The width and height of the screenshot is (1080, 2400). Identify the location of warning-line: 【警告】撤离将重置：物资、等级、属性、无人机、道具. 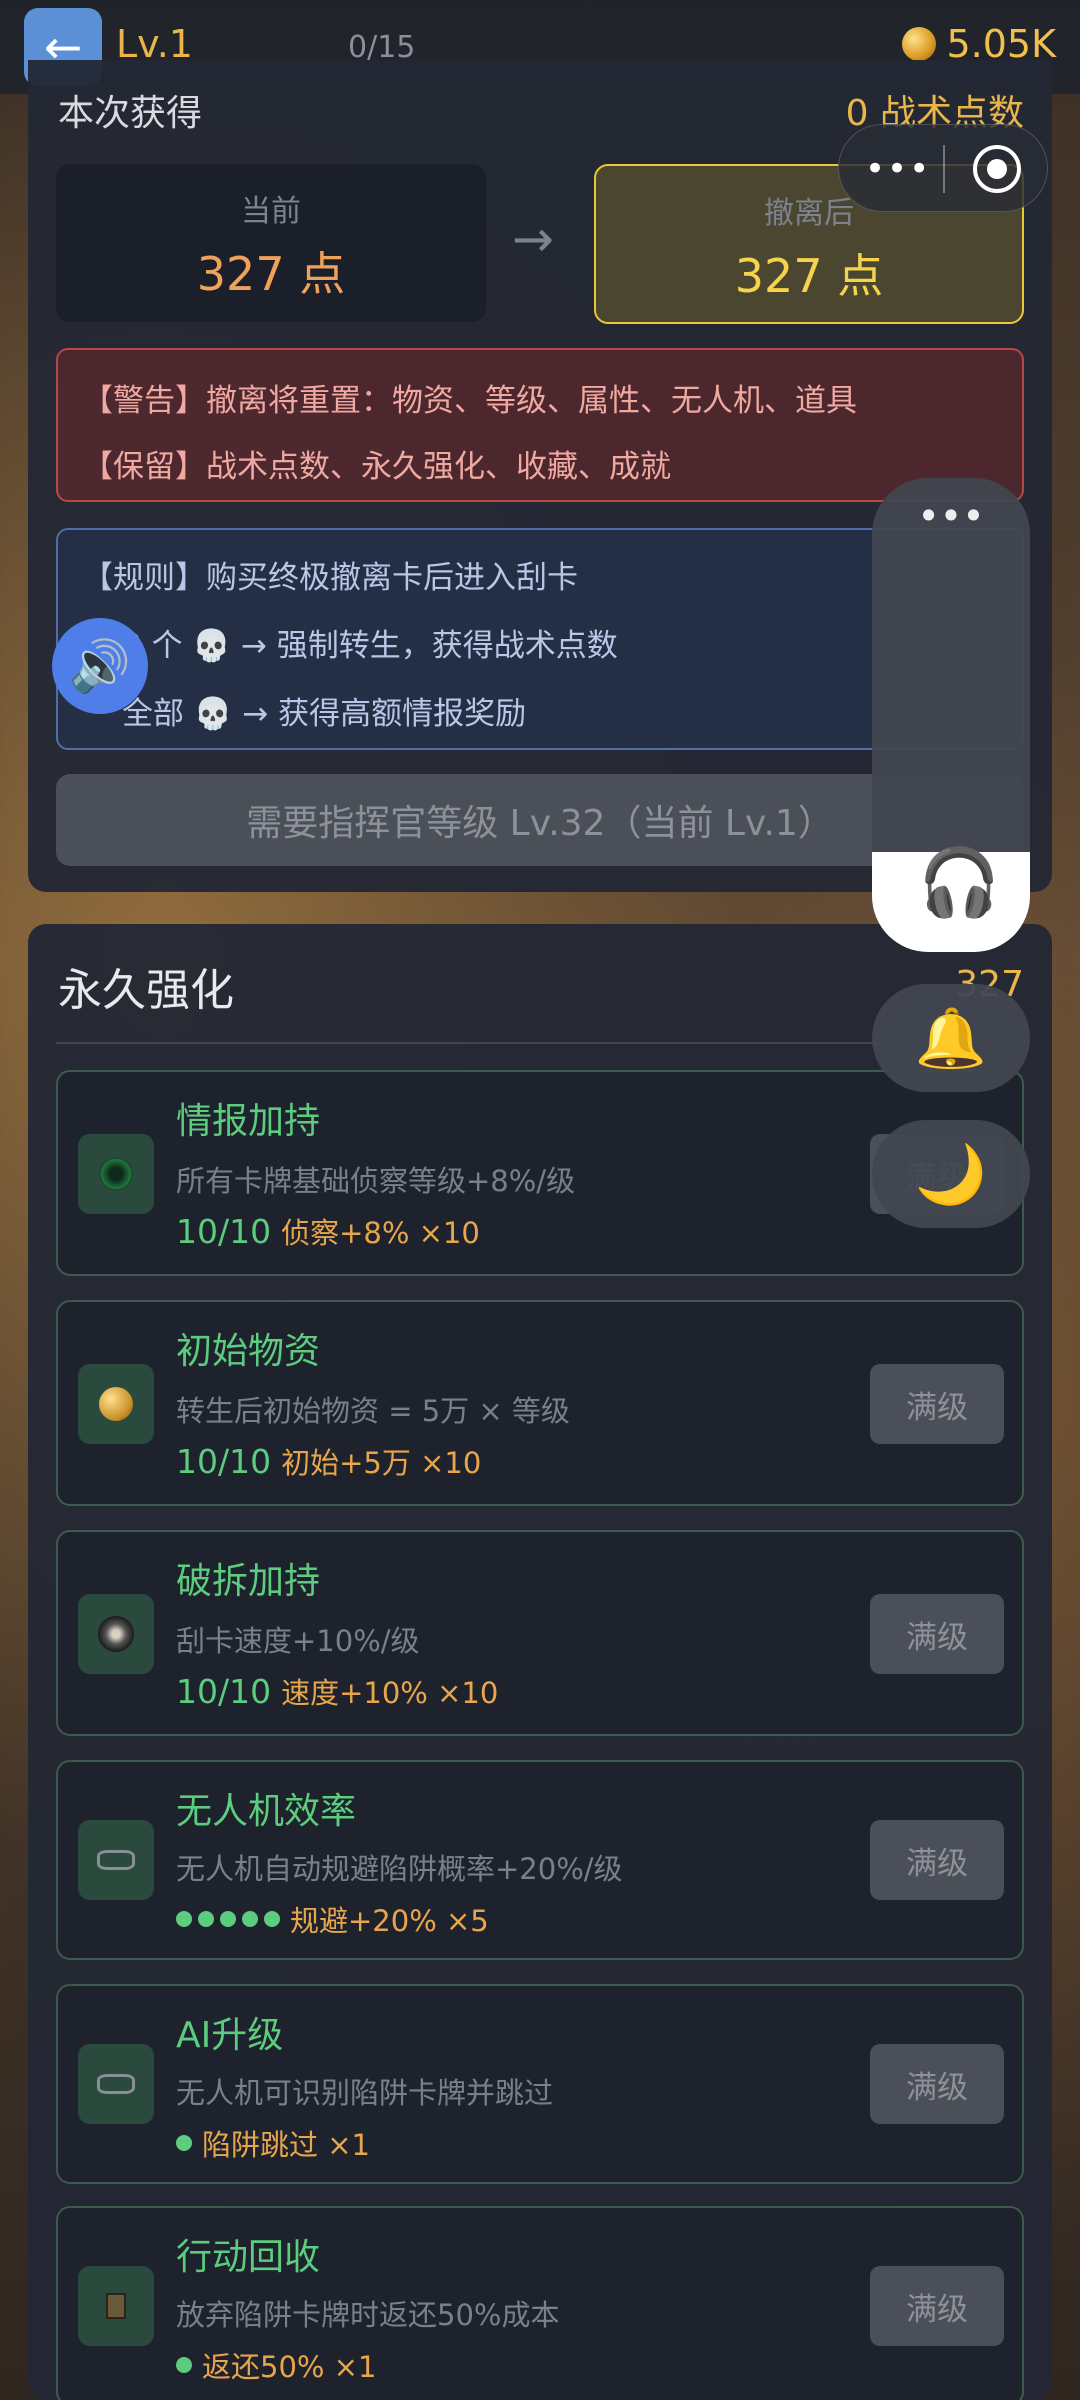
(469, 401).